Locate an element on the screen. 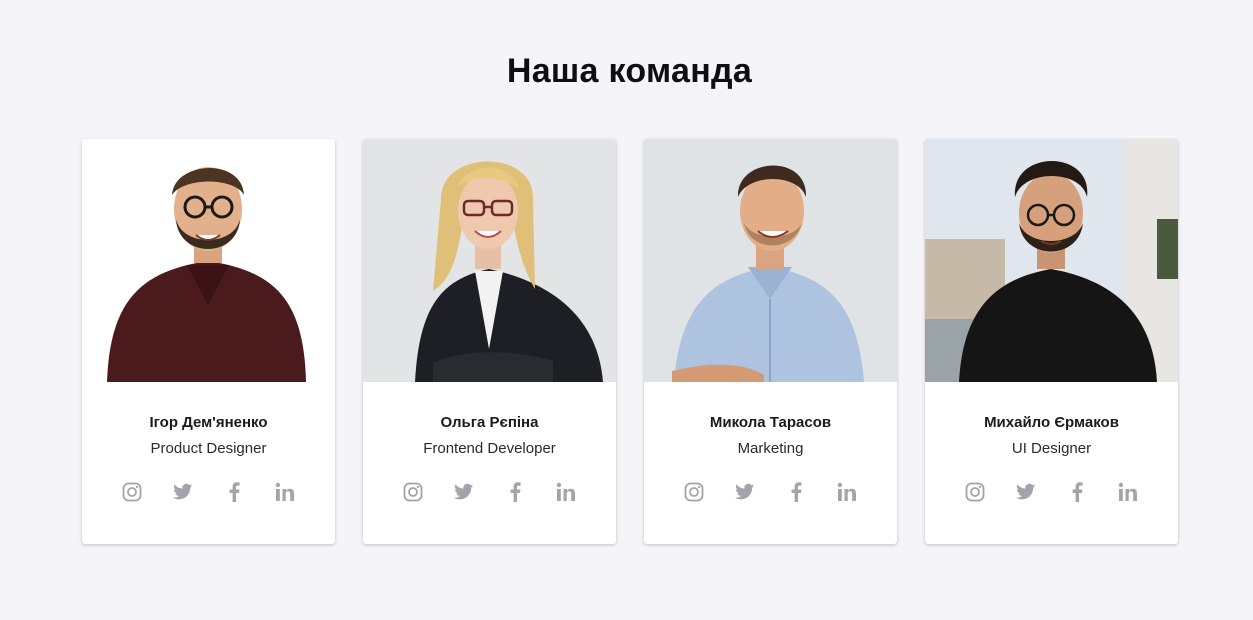 The image size is (1253, 620). team-card: Микола Тарасов Marketing is located at coordinates (770, 341).